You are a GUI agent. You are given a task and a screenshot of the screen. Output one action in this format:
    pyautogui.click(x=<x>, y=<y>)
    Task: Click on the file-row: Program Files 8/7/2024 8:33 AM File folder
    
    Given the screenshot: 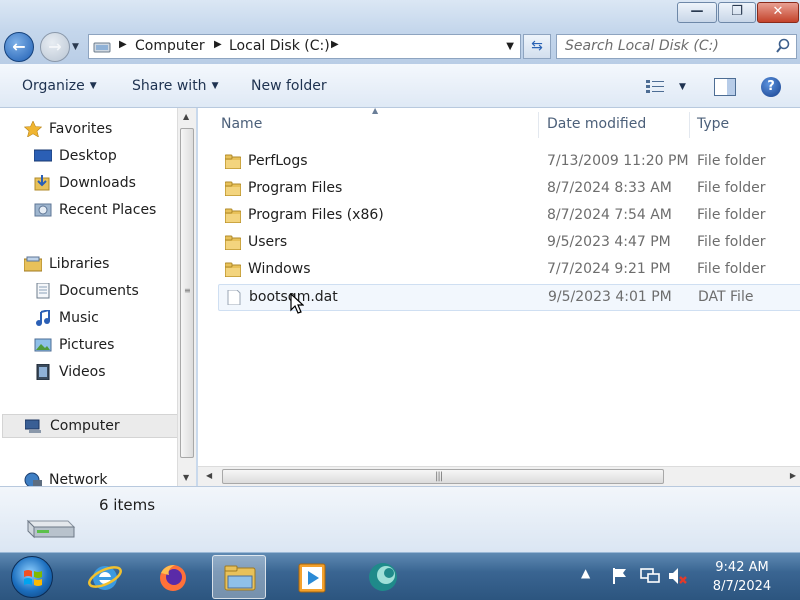 What is the action you would take?
    pyautogui.click(x=509, y=189)
    